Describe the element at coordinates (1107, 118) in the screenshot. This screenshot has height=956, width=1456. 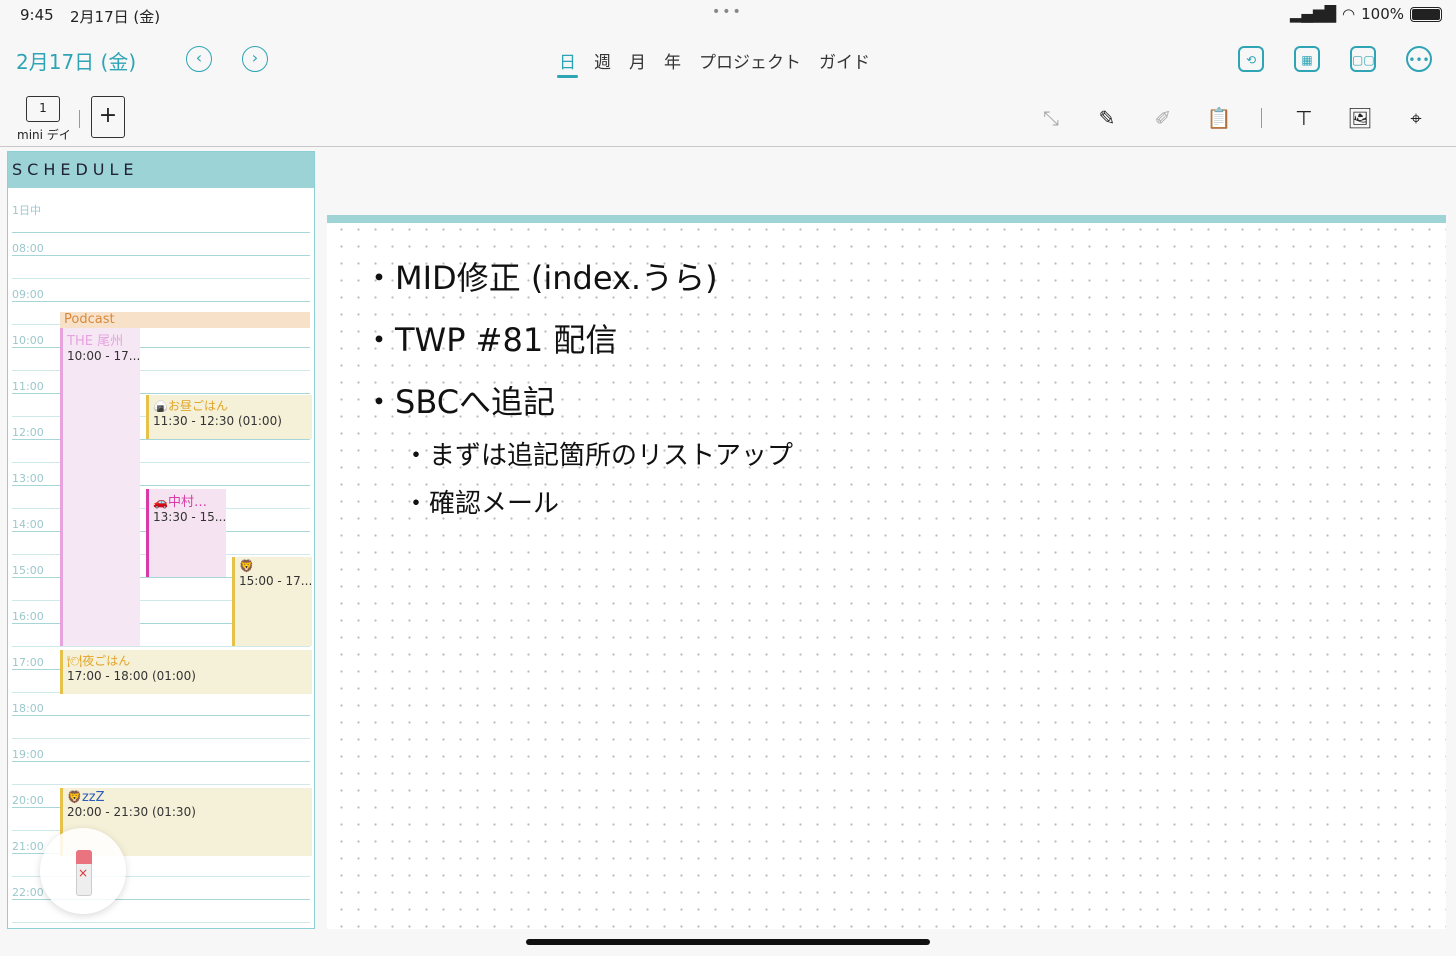
I see `pen-icon: ✎` at that location.